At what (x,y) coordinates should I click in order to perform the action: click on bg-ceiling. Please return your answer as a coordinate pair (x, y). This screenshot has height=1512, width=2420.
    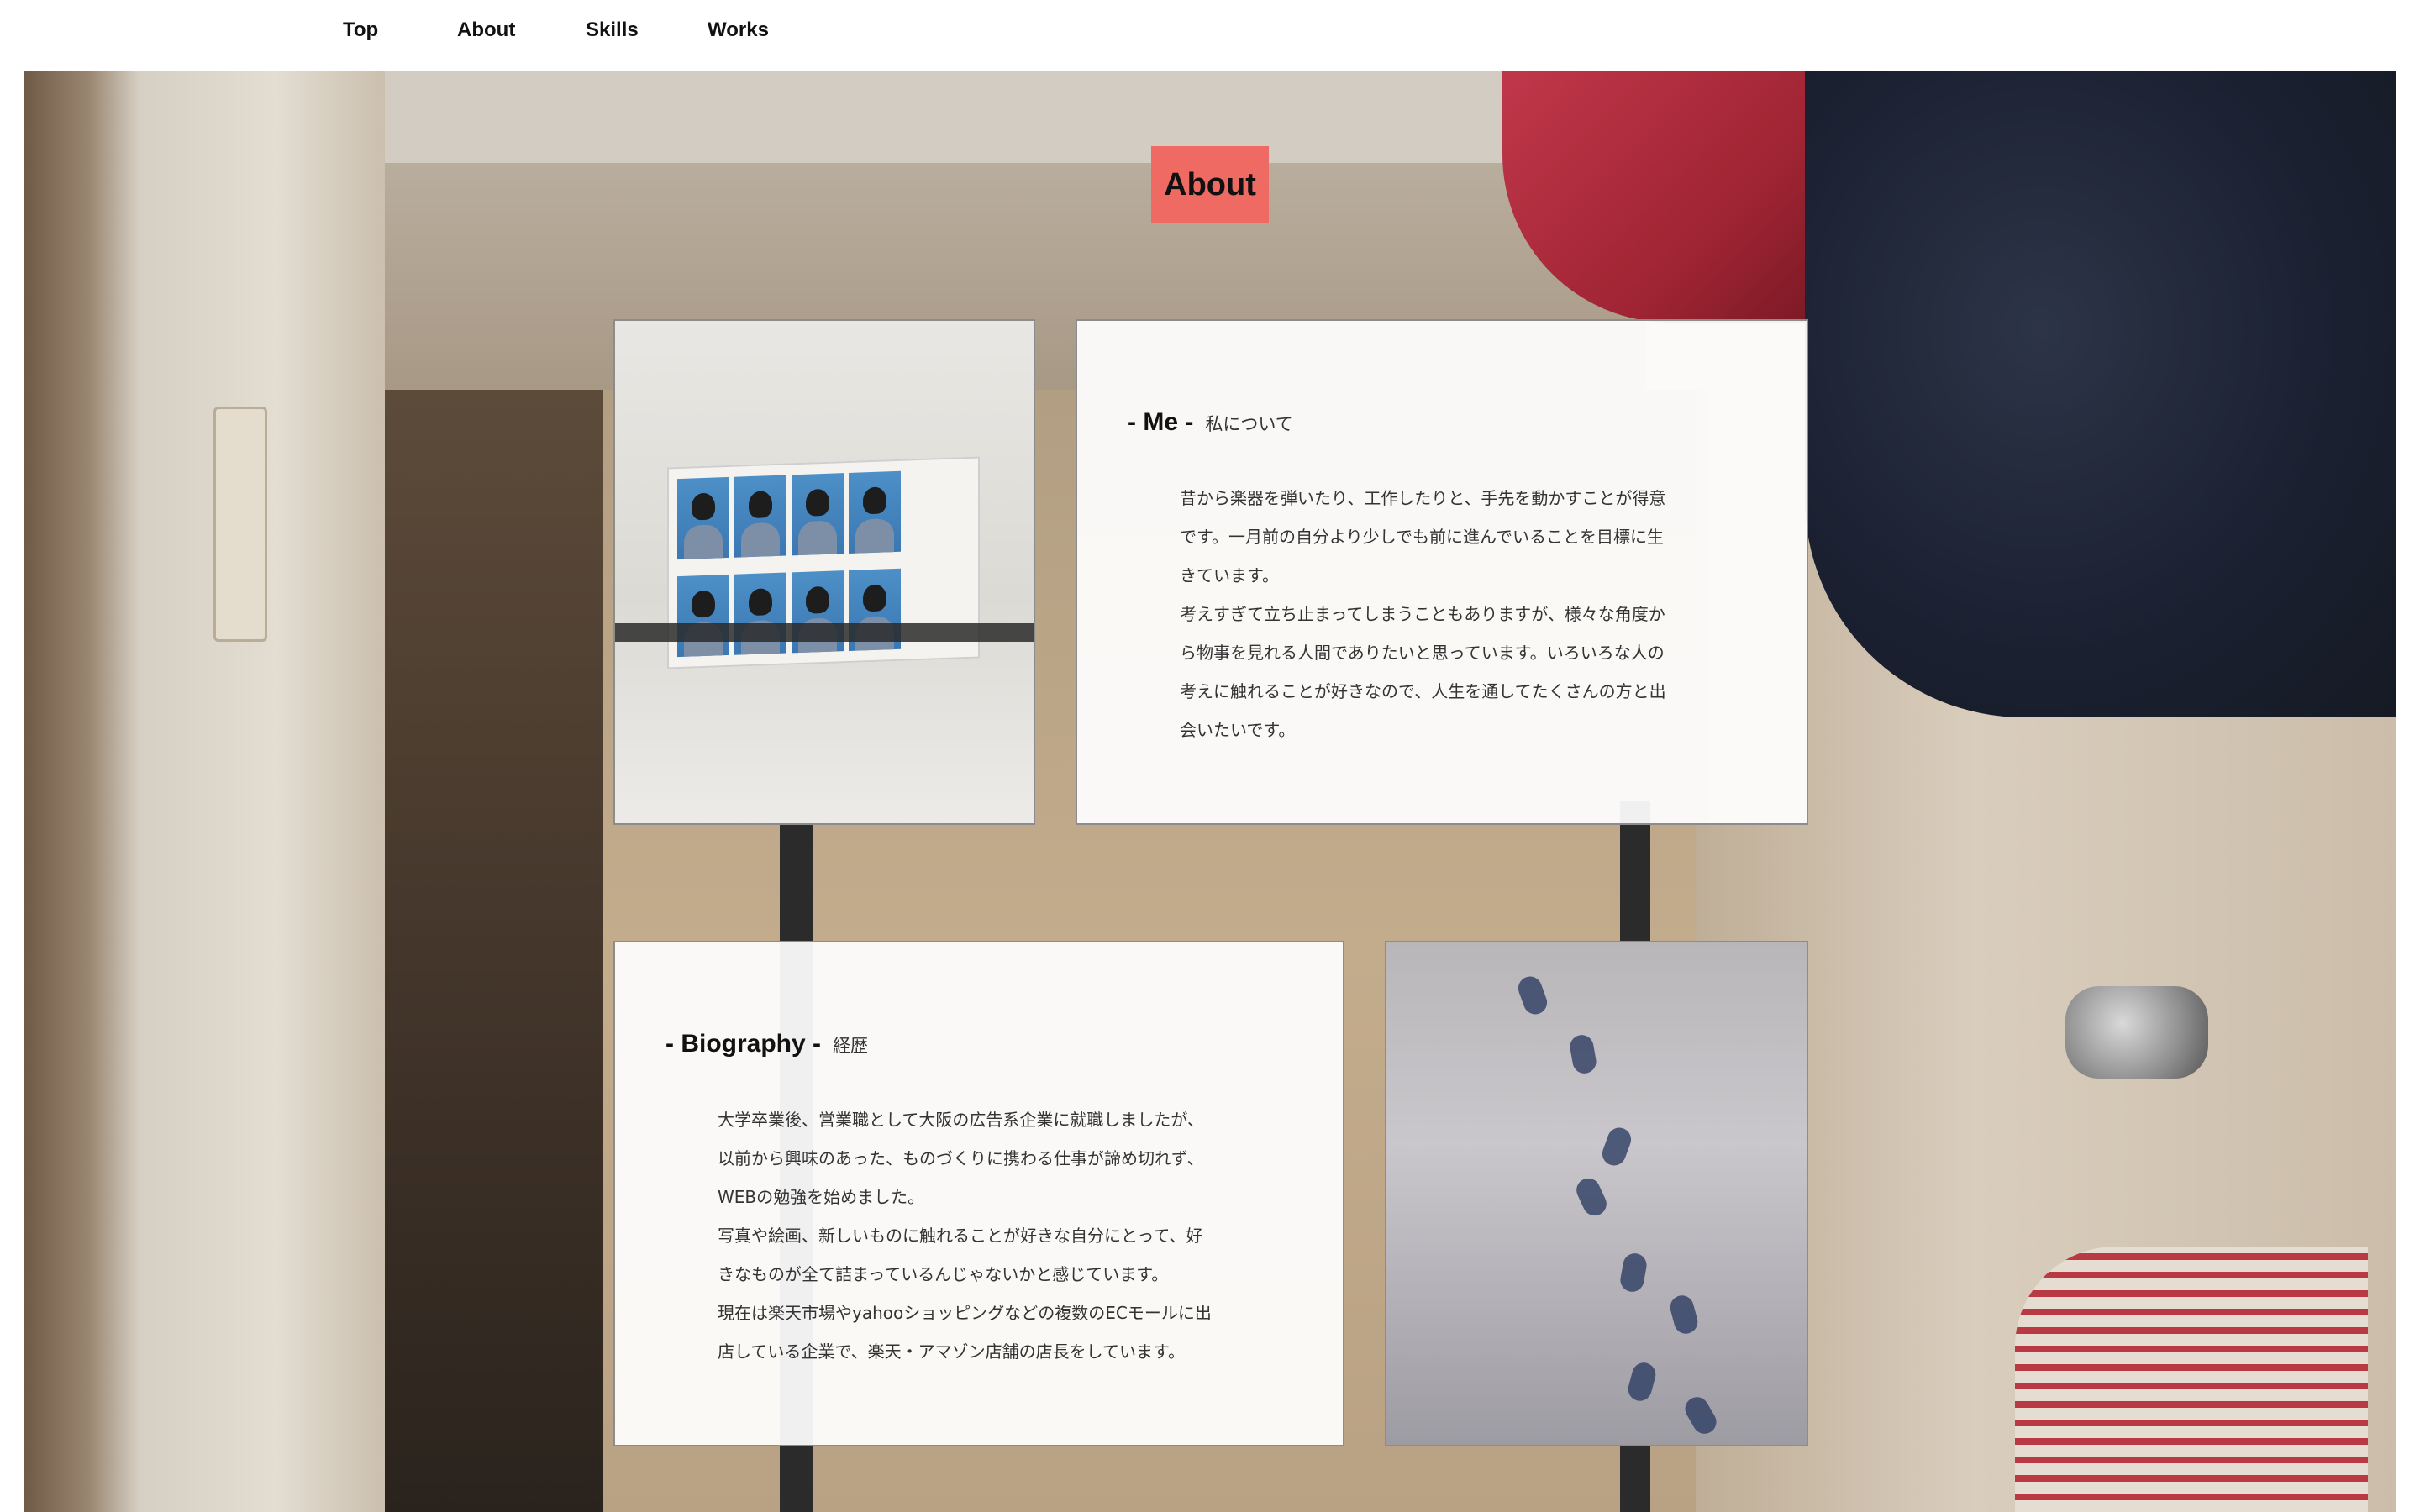
    Looking at the image, I should click on (1015, 117).